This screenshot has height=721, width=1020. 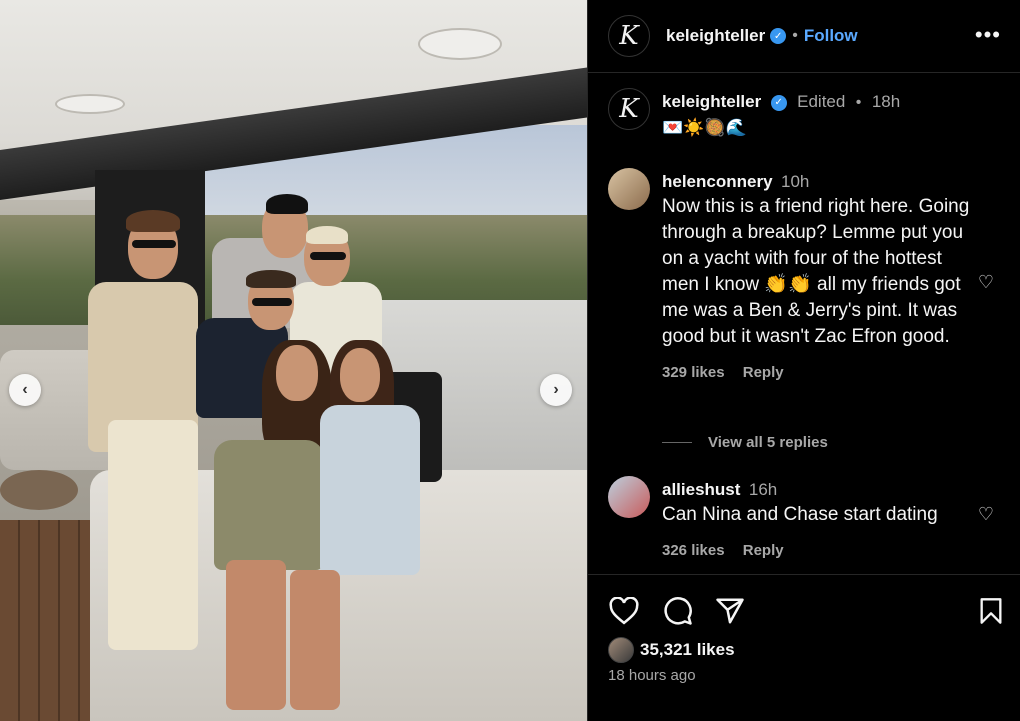 What do you see at coordinates (768, 442) in the screenshot?
I see `view-replies-label: View all 5 replies` at bounding box center [768, 442].